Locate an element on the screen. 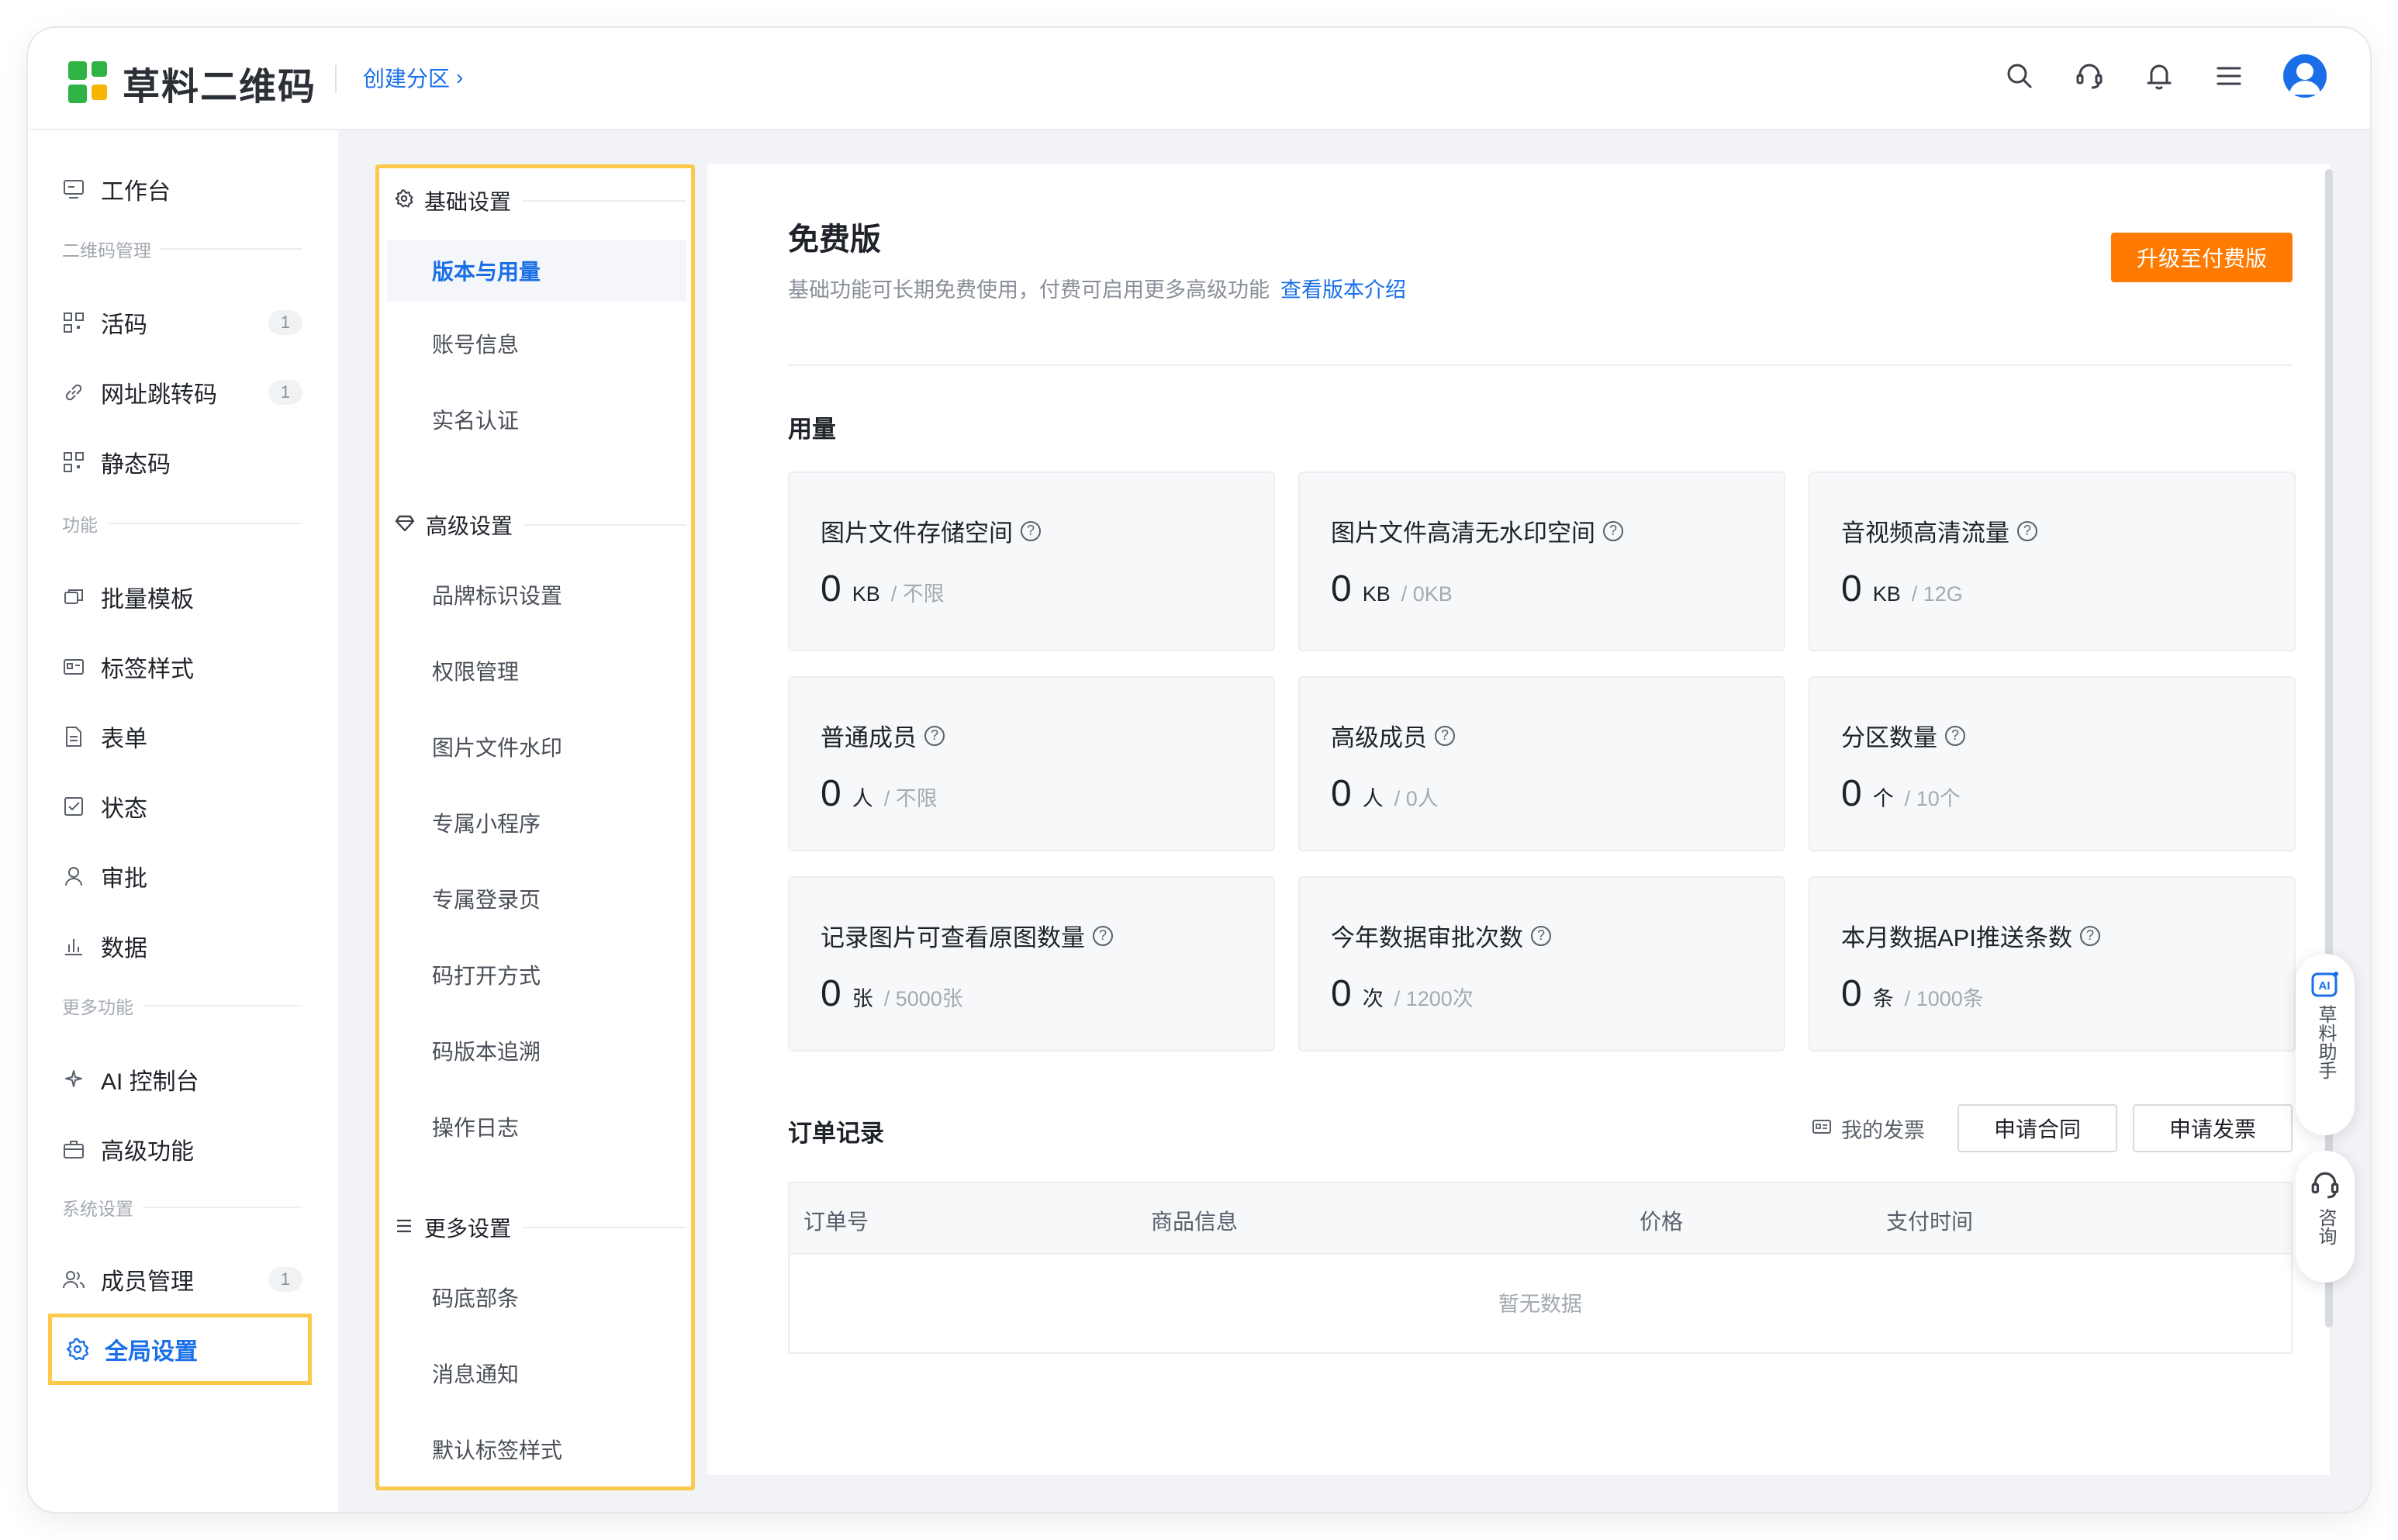 The image size is (2398, 1540). card-label: 图片文件存储空间? is located at coordinates (931, 530).